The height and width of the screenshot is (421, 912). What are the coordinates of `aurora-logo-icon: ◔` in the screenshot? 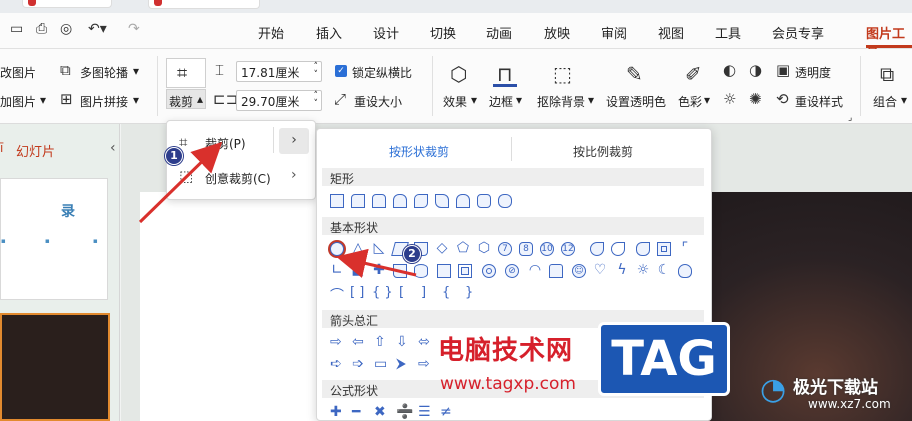 It's located at (773, 389).